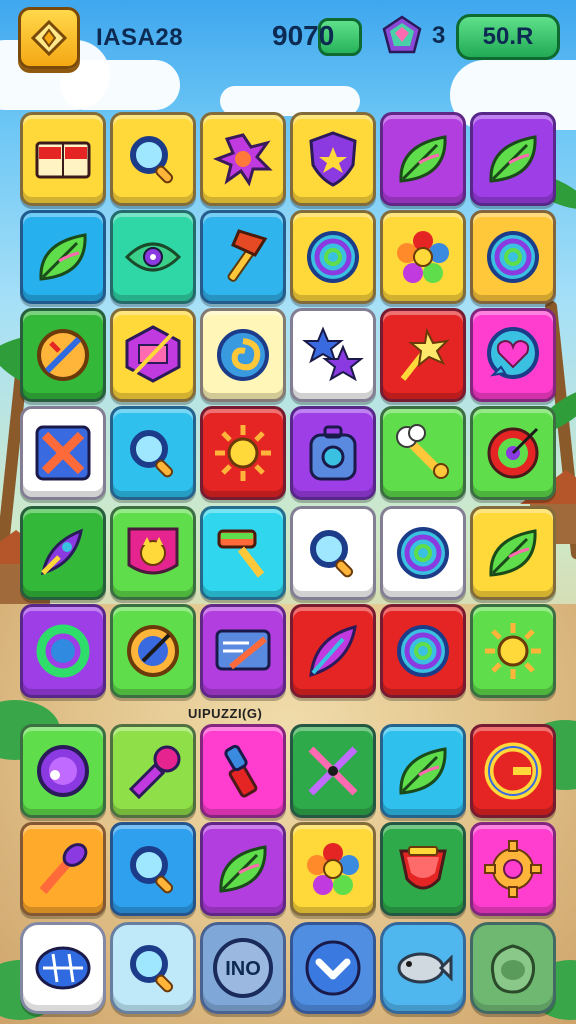  I want to click on wand-icon, so click(425, 354).